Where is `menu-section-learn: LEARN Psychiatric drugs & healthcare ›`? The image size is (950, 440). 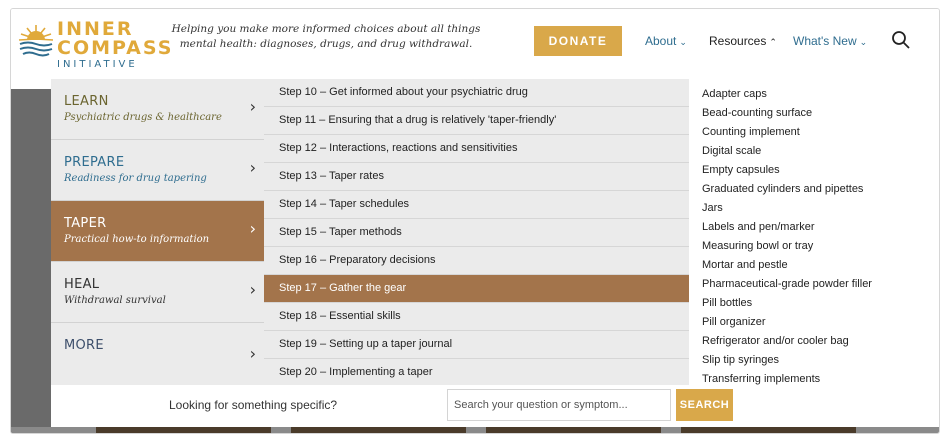
menu-section-learn: LEARN Psychiatric drugs & healthcare › is located at coordinates (157, 109).